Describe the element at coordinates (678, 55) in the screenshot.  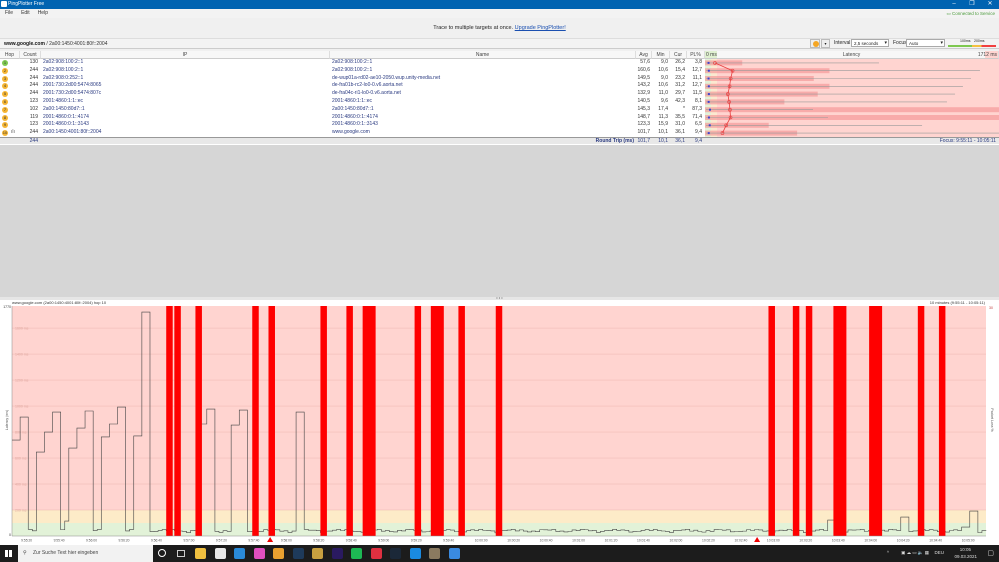
I see `col-cur: Cur` at that location.